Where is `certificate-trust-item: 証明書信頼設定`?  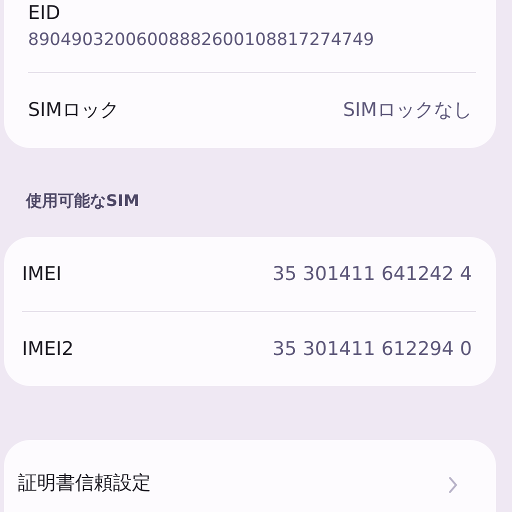
certificate-trust-item: 証明書信頼設定 is located at coordinates (250, 476).